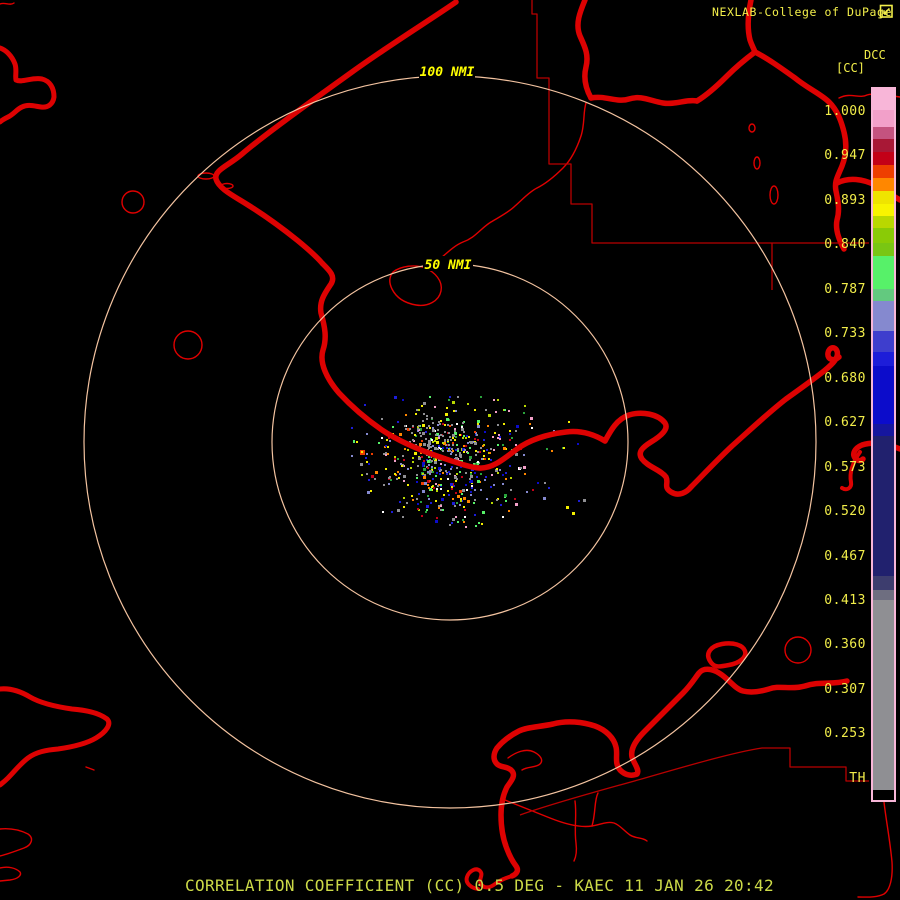  What do you see at coordinates (11, 874) in the screenshot?
I see `coast-detail-swcorner-b` at bounding box center [11, 874].